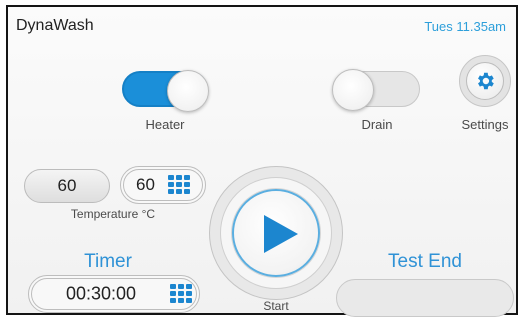 The width and height of the screenshot is (526, 322). I want to click on app-title: DynaWash, so click(55, 25).